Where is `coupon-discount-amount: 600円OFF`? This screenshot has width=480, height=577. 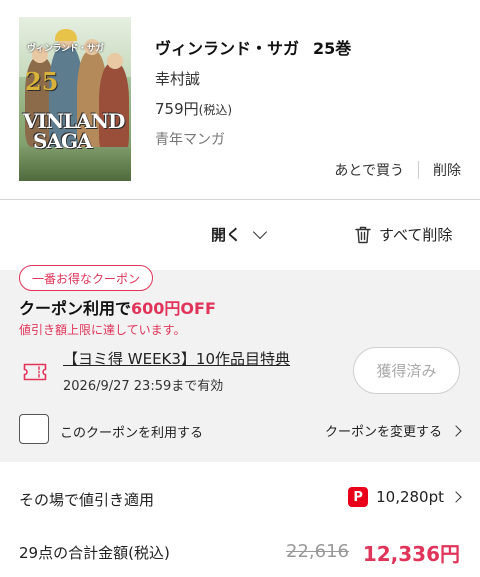
coupon-discount-amount: 600円OFF is located at coordinates (173, 308).